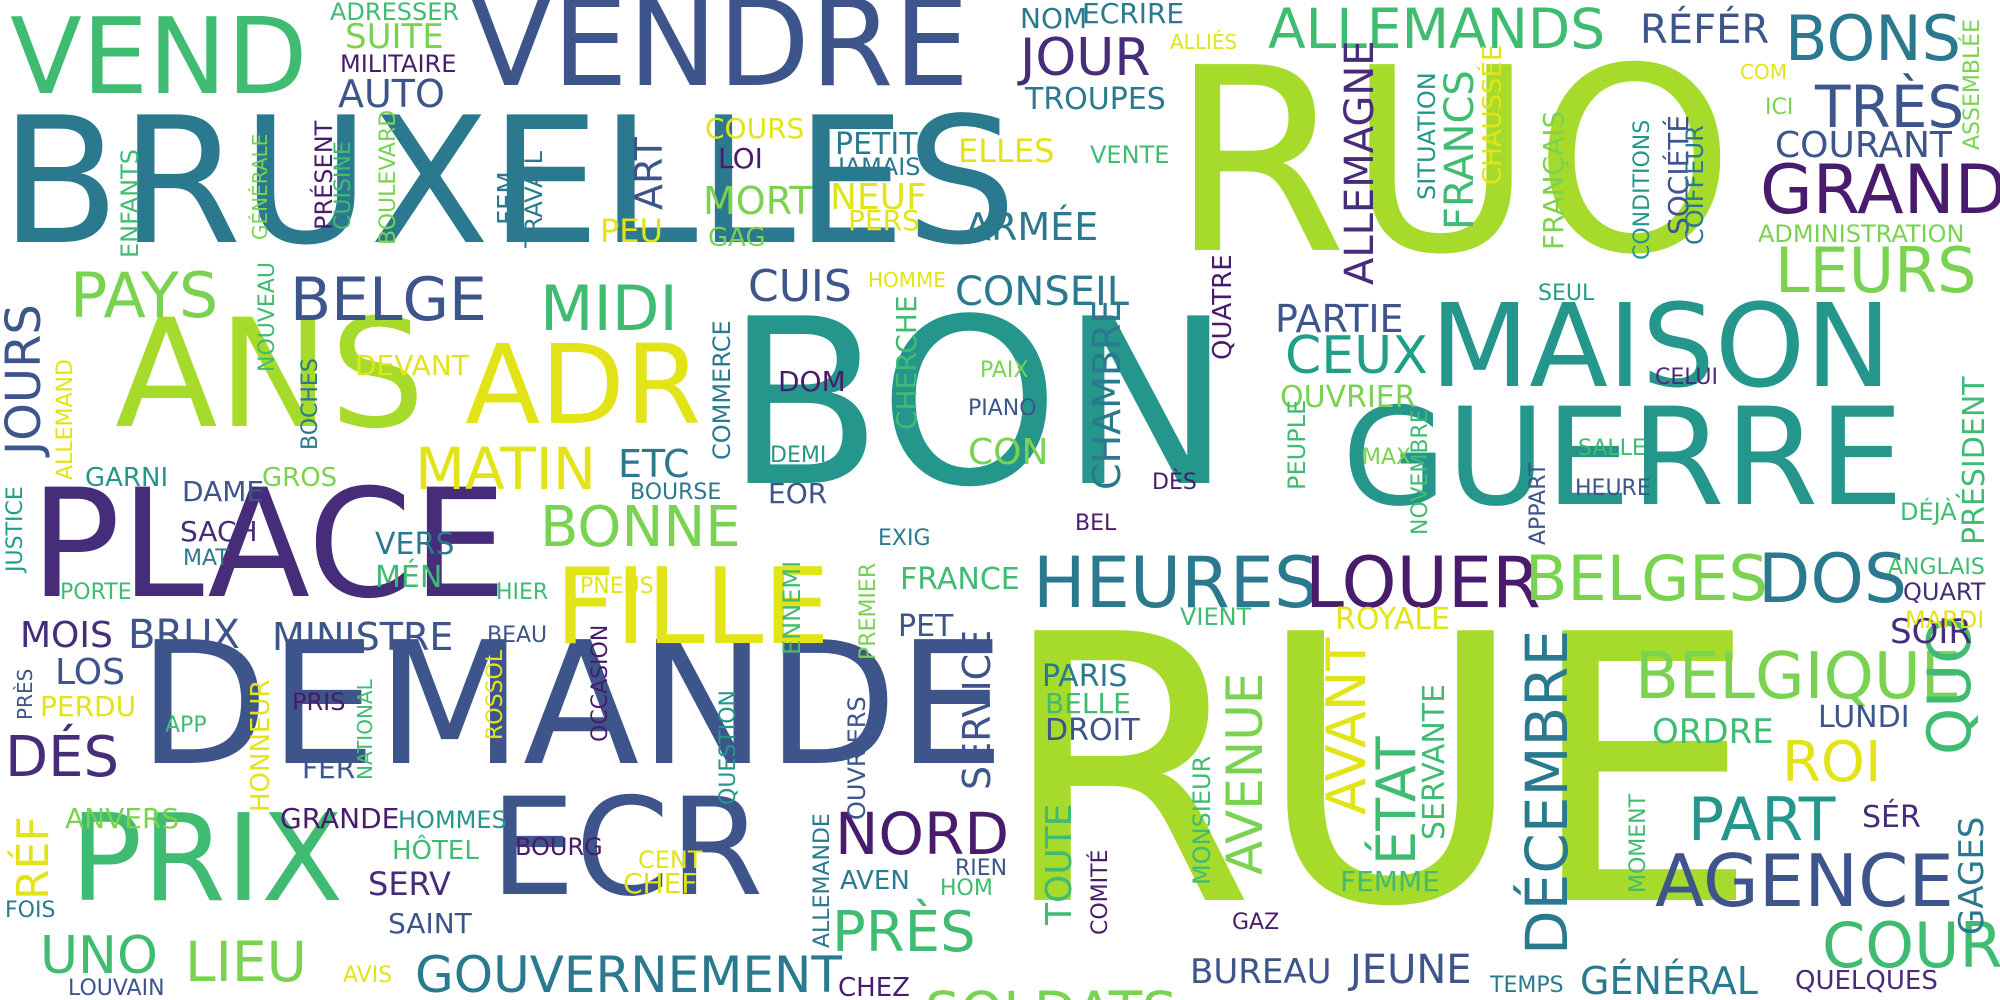 This screenshot has height=1000, width=2000. I want to click on word-assemblee: ASSEMBLÉE, so click(1972, 84).